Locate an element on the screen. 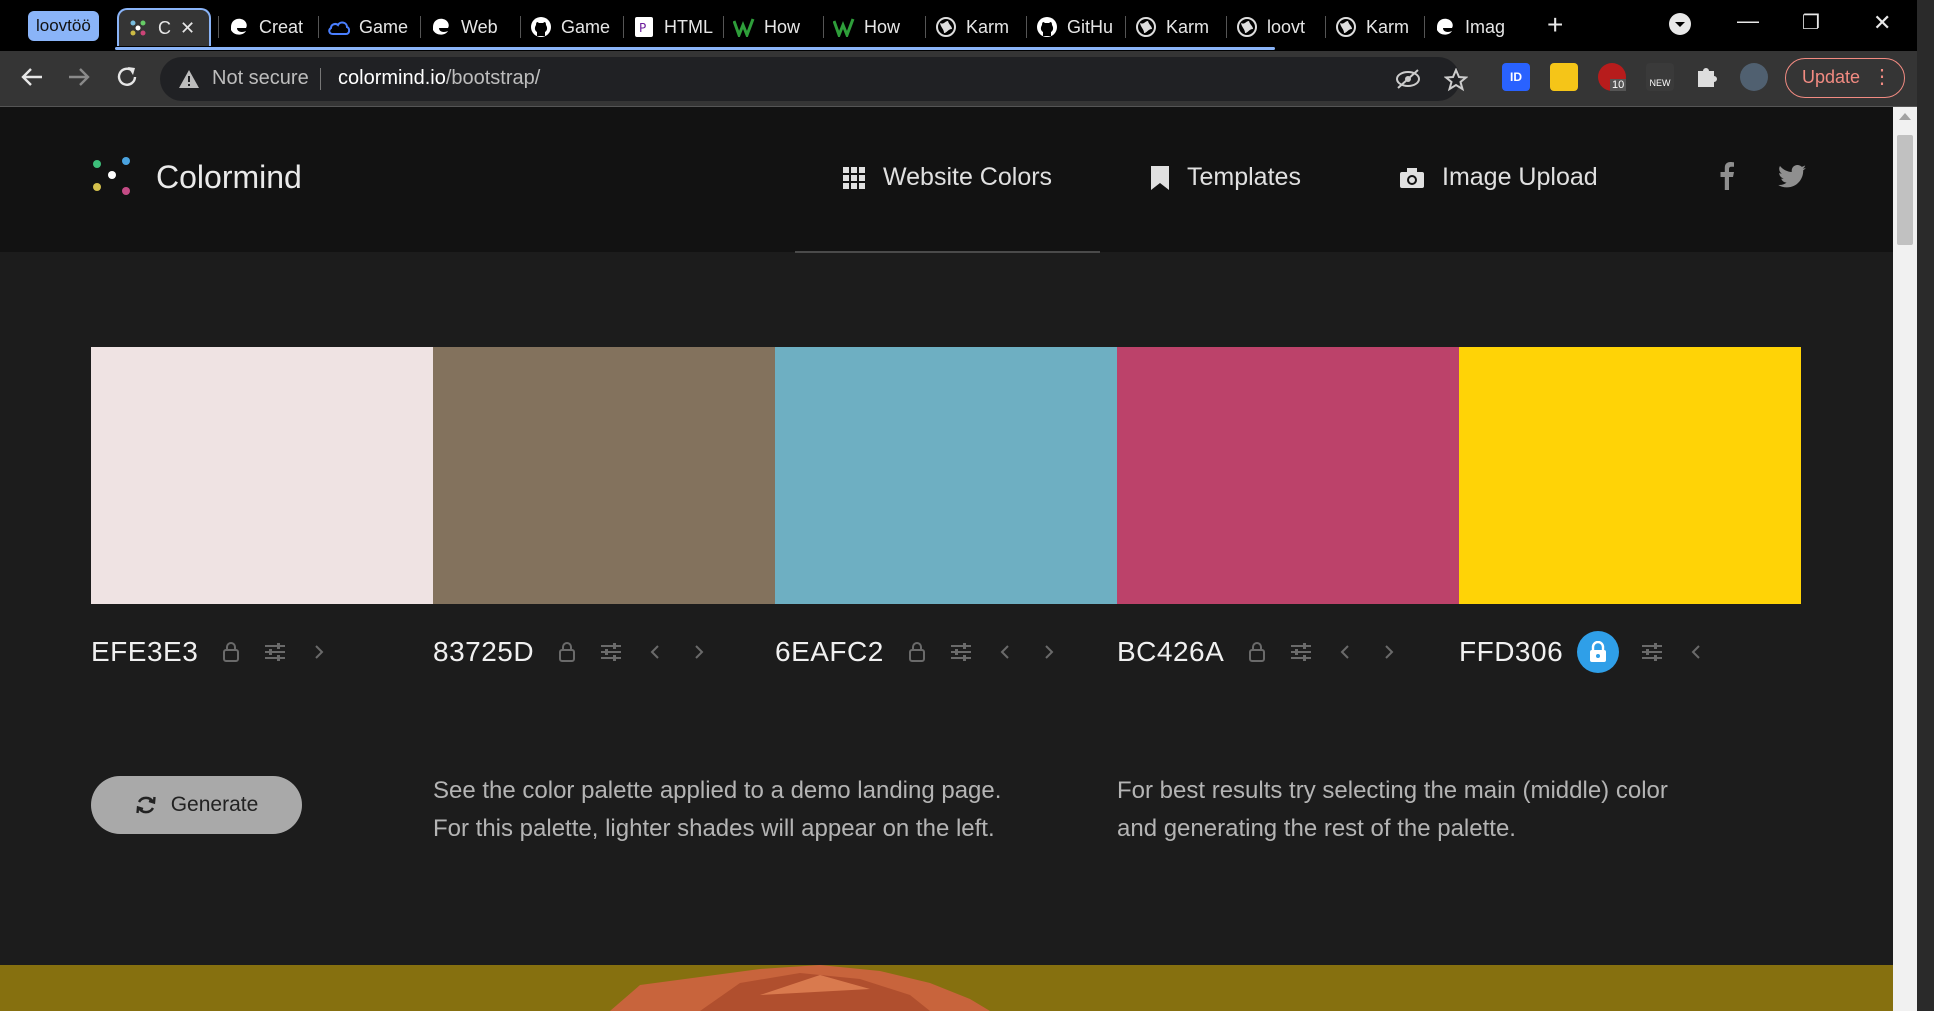 The height and width of the screenshot is (1011, 1934). browser-tab: Creat is located at coordinates (268, 27).